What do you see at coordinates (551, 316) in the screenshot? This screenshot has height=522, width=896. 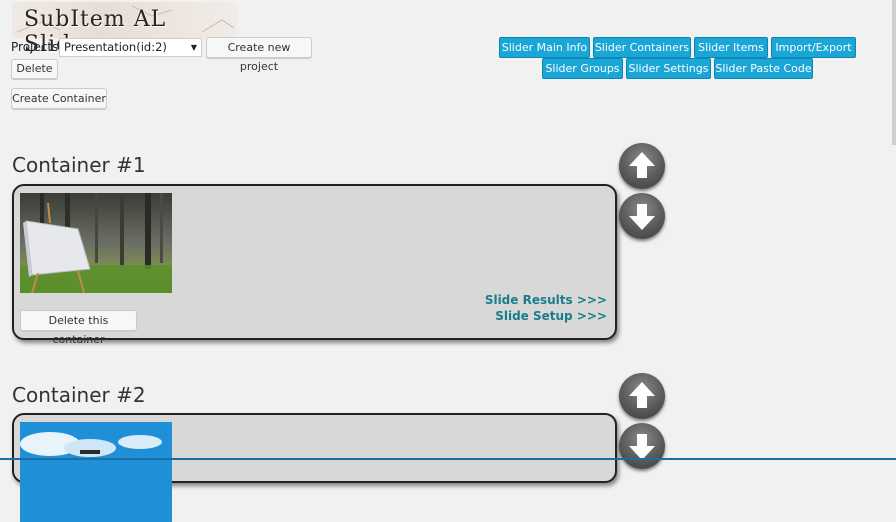 I see `slide-setup-link: Slide Setup >>>` at bounding box center [551, 316].